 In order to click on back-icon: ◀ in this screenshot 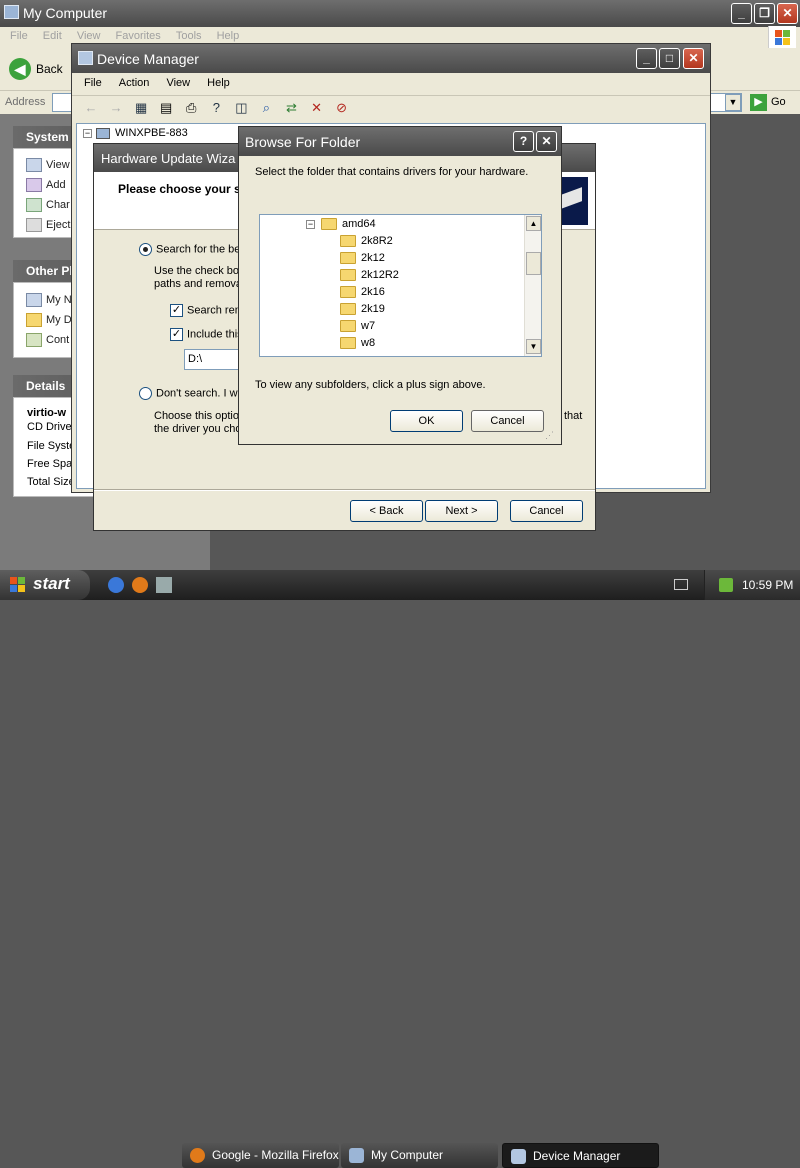, I will do `click(20, 69)`.